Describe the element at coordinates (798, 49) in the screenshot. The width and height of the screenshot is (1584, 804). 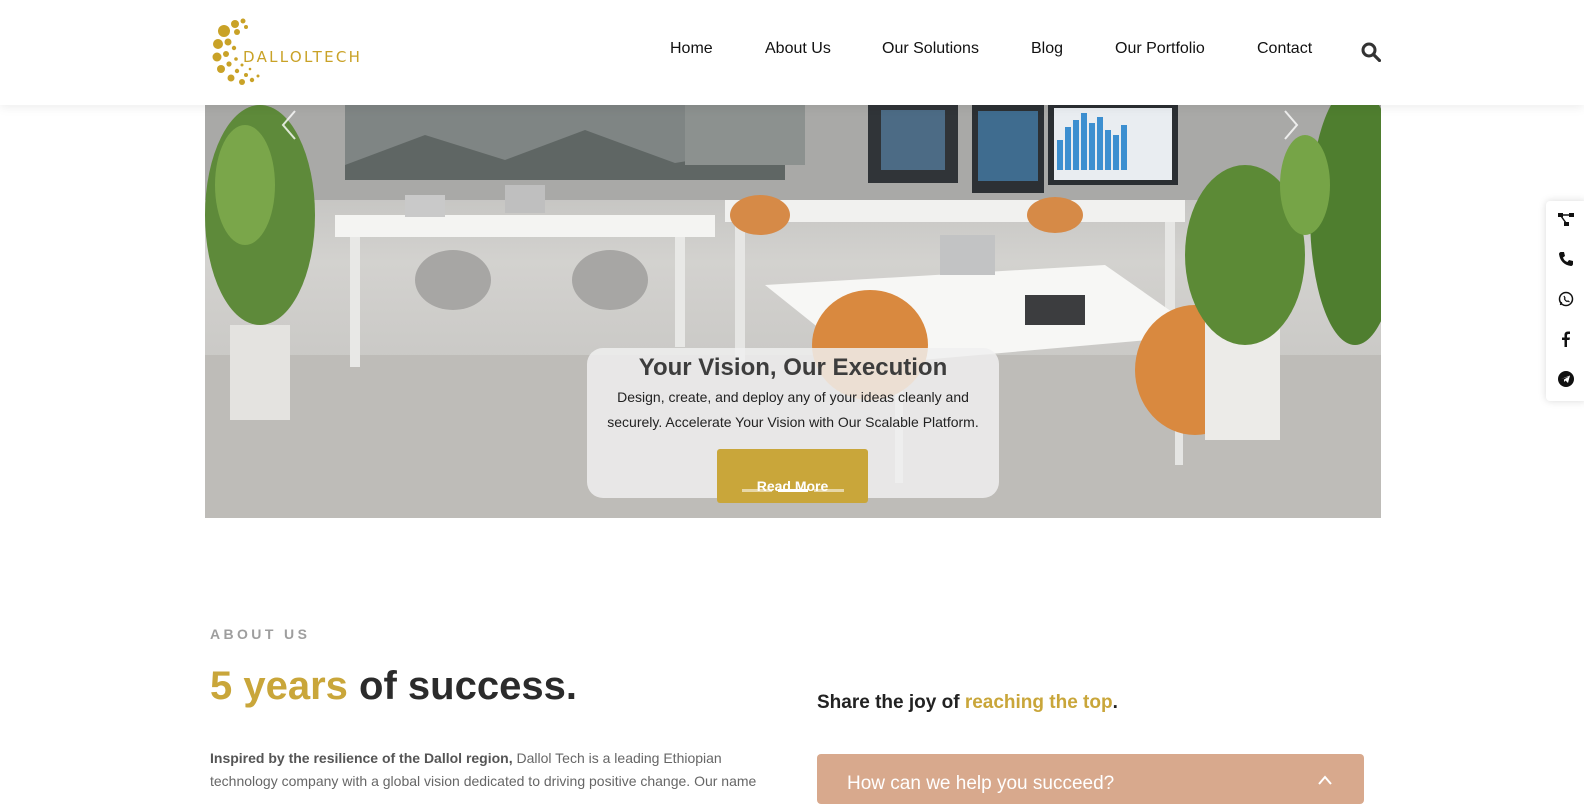
I see `nav-about-us: About Us` at that location.